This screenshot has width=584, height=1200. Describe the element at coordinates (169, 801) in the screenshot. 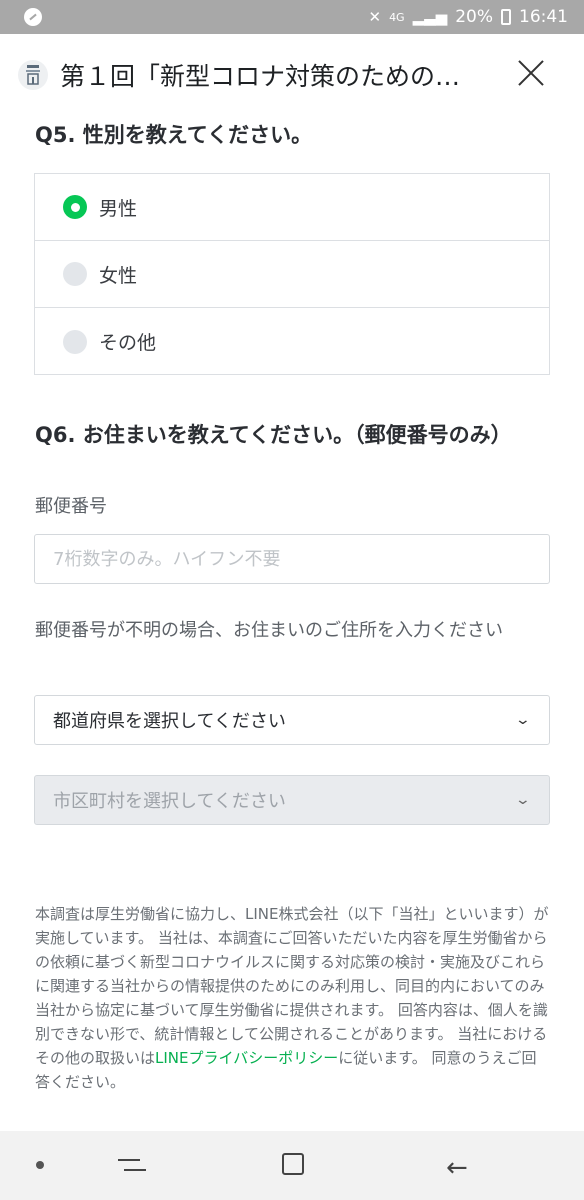

I see `city-select-value: 市区町村を選択してください` at that location.